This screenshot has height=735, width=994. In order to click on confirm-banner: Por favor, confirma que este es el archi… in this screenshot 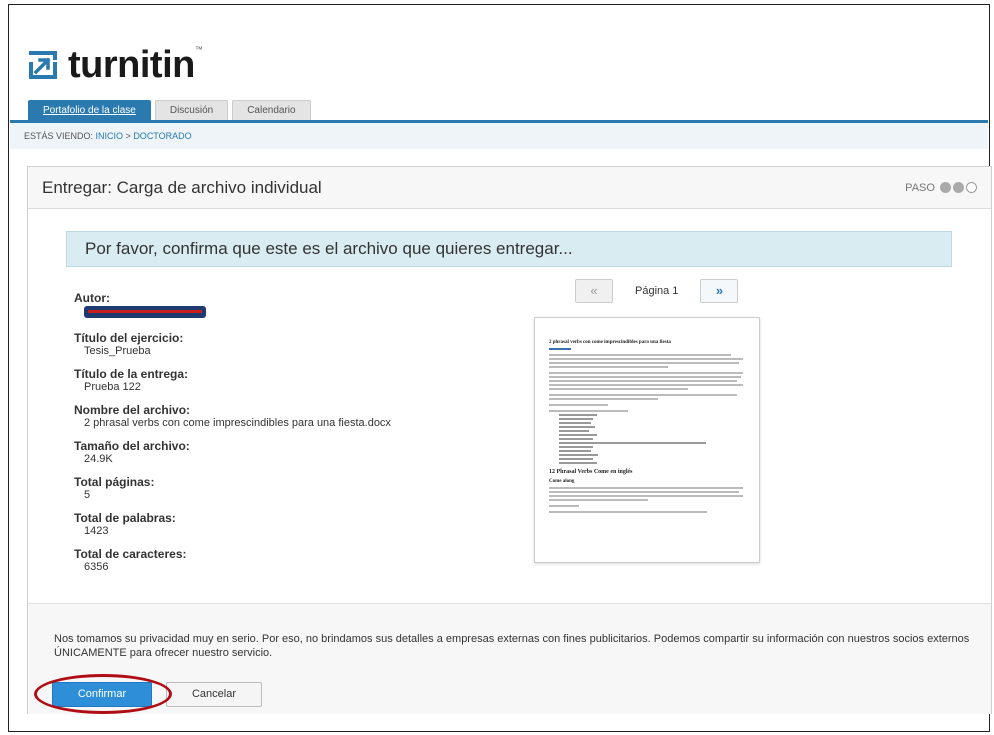, I will do `click(509, 249)`.